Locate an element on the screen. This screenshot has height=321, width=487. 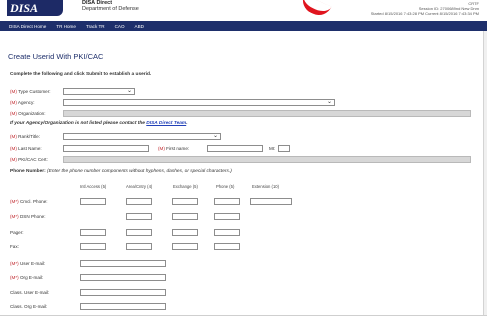
label-dsn-phone: (M*) DSN Phone: is located at coordinates (28, 216).